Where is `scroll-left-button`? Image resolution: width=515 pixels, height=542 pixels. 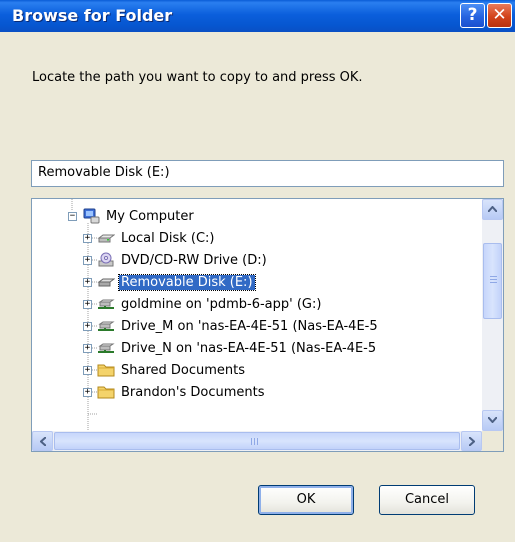
scroll-left-button is located at coordinates (42, 441).